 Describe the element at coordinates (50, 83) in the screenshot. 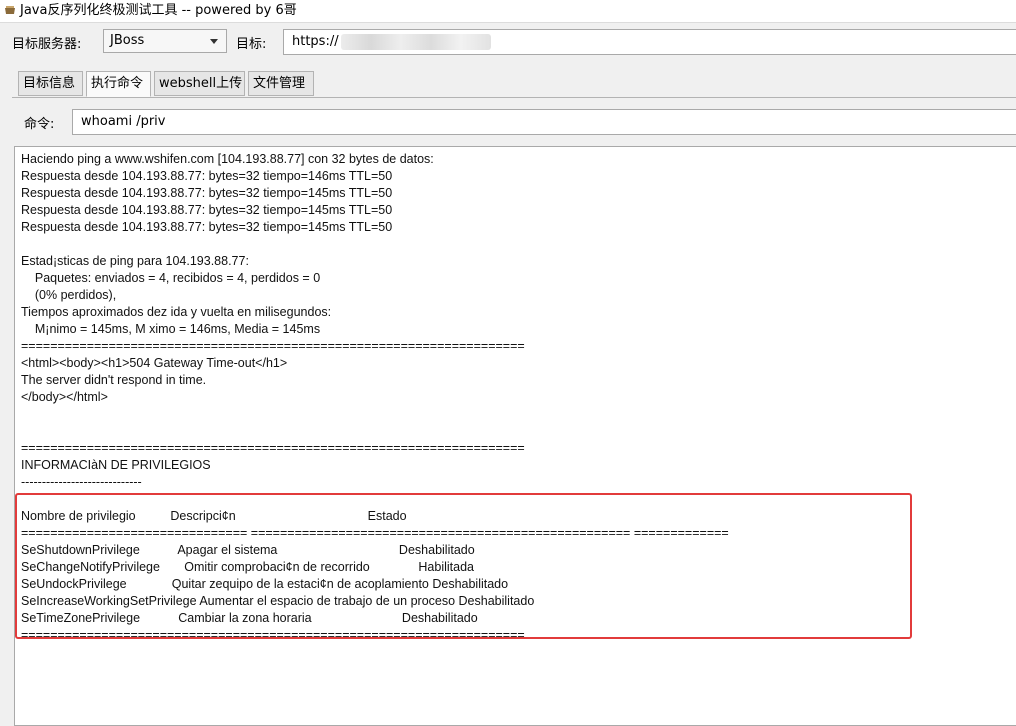

I see `tab-target-info: 目标信息` at that location.